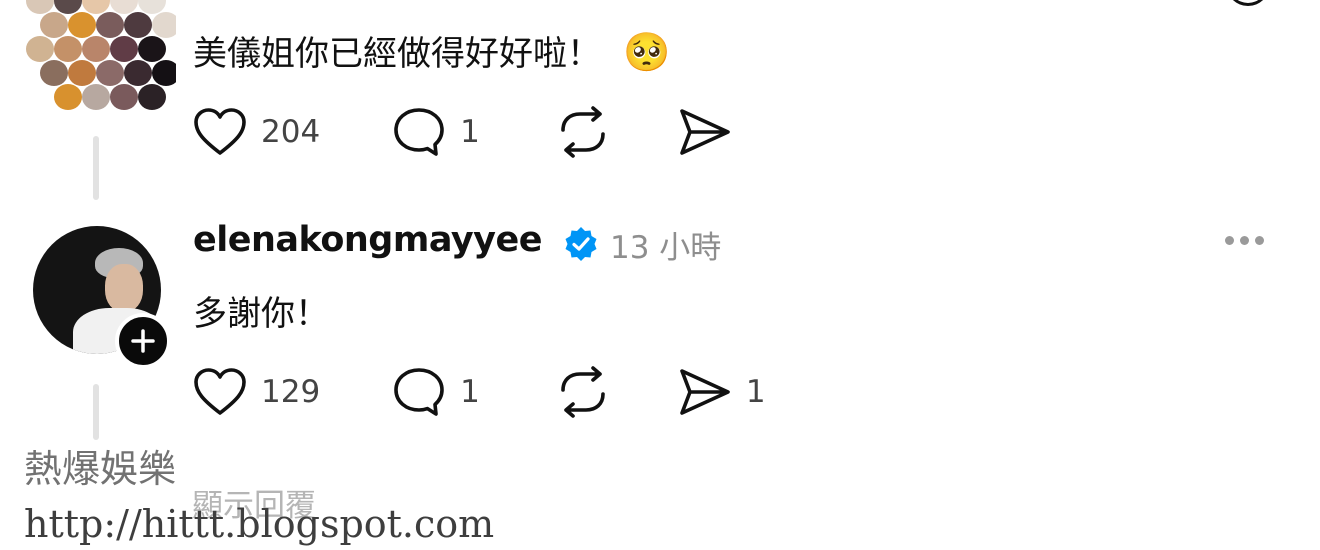 Image resolution: width=1320 pixels, height=550 pixels. I want to click on follow-button, so click(143, 341).